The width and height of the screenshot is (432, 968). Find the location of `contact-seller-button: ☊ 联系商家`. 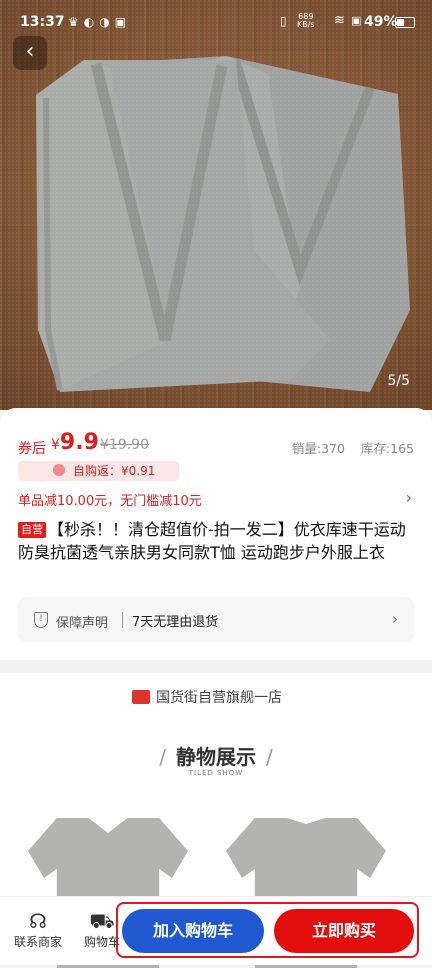

contact-seller-button: ☊ 联系商家 is located at coordinates (38, 929).